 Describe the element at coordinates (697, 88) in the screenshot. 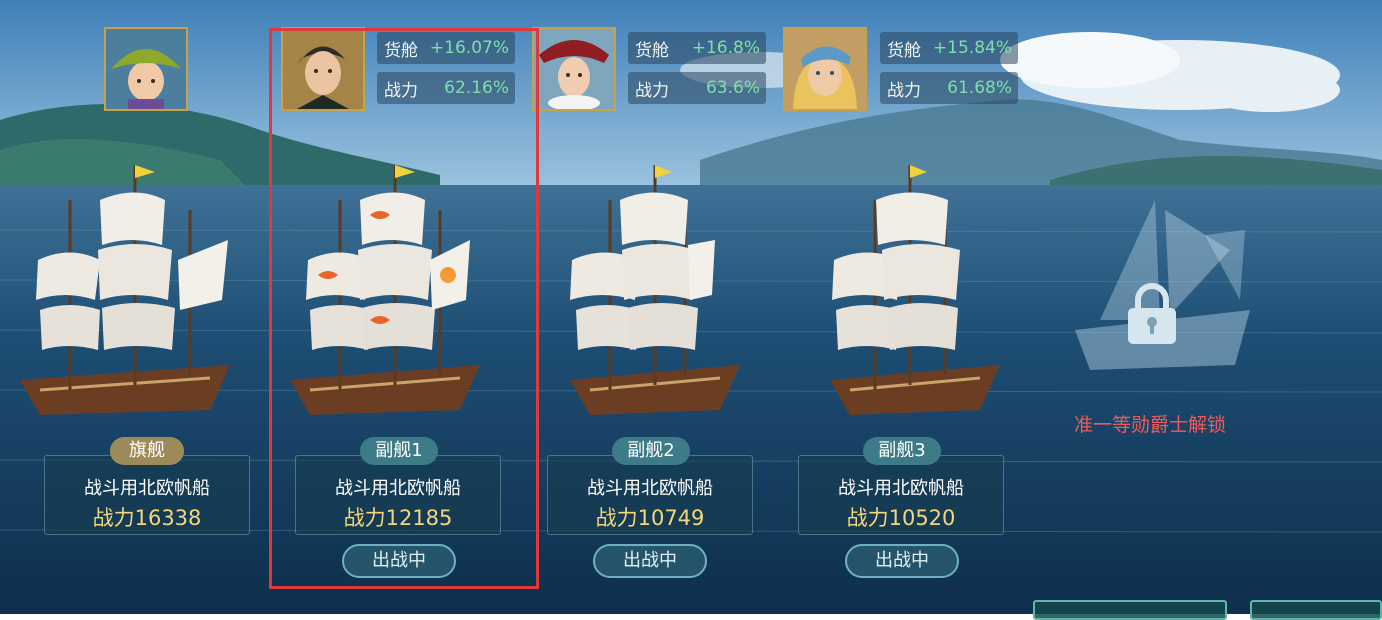

I see `escort-2-power-bonus: 战力 63.6%` at that location.